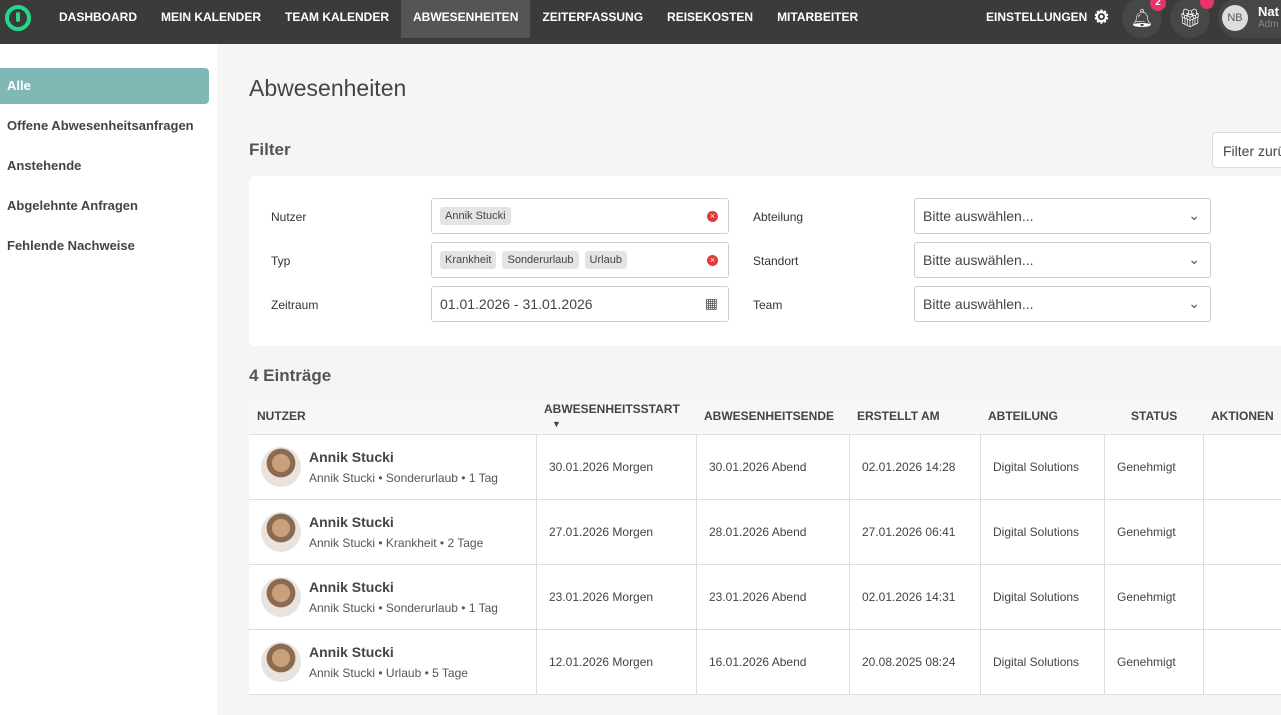  Describe the element at coordinates (475, 216) in the screenshot. I see `chip: Annik Stucki` at that location.